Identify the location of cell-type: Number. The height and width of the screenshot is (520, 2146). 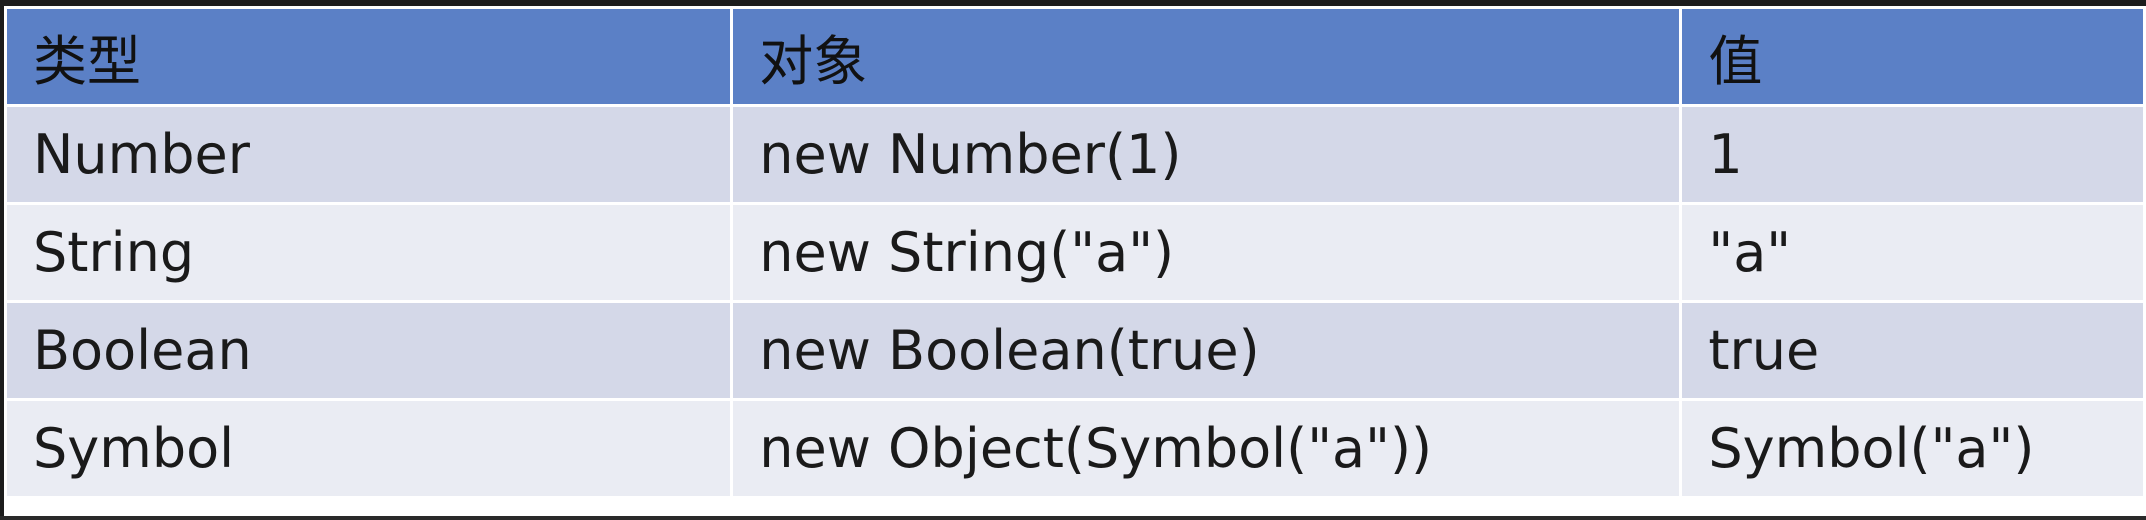
(368, 154).